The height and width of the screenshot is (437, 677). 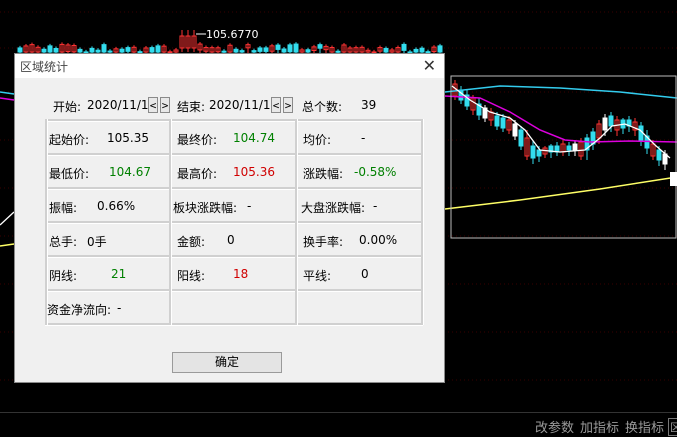 I want to click on stat-turnover: 换手率: 0.00%, so click(x=359, y=238).